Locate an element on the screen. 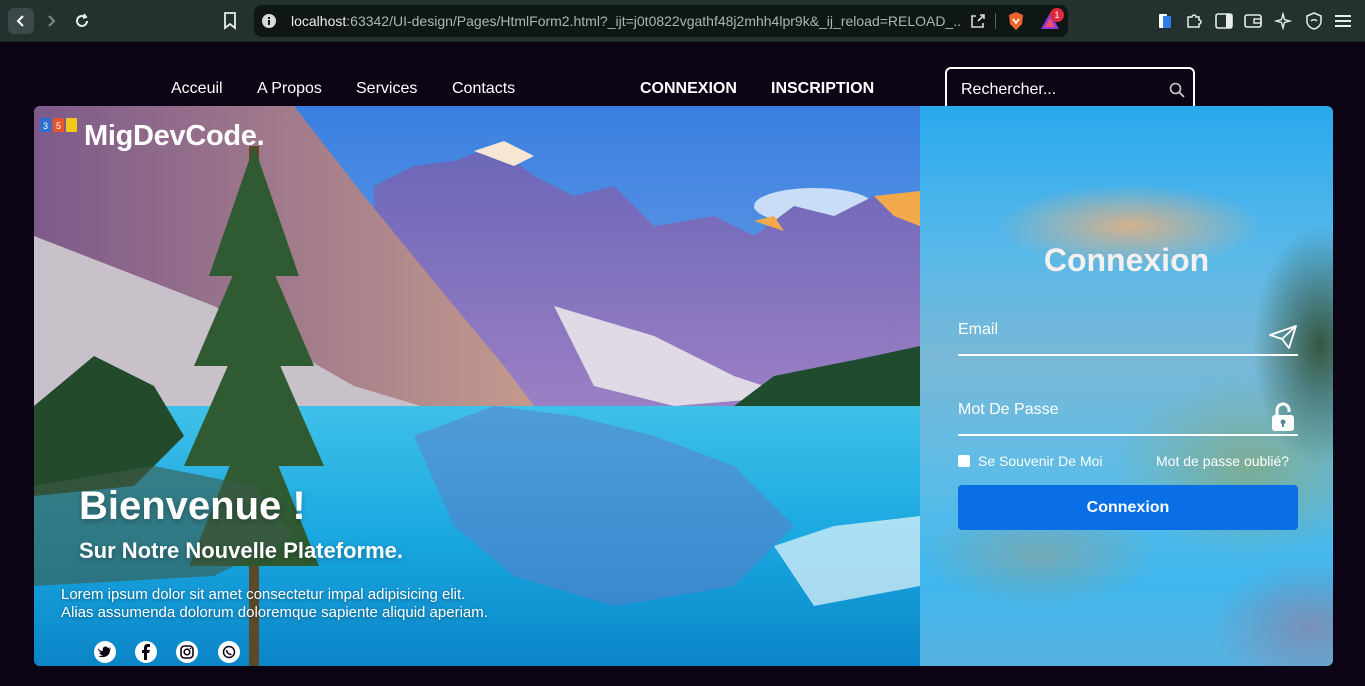  facebook-icon is located at coordinates (146, 652).